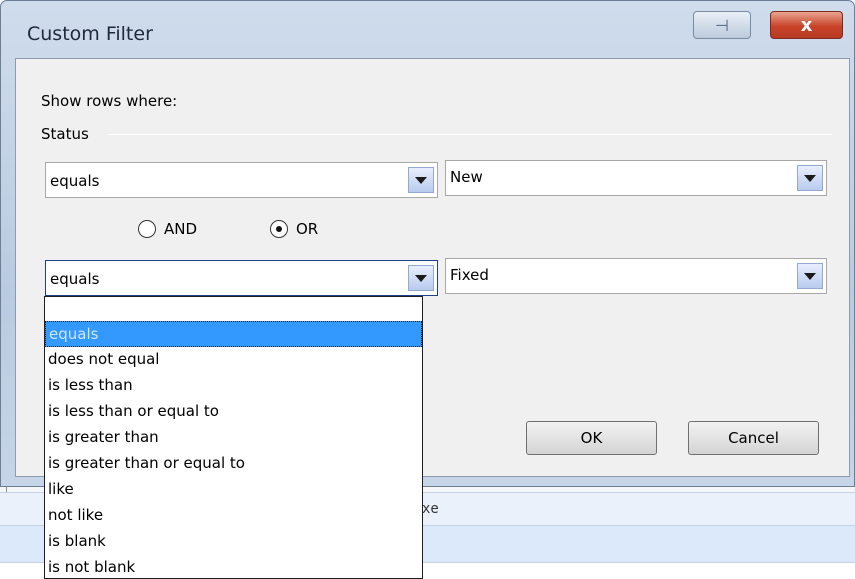  I want to click on radio-checked-icon, so click(279, 229).